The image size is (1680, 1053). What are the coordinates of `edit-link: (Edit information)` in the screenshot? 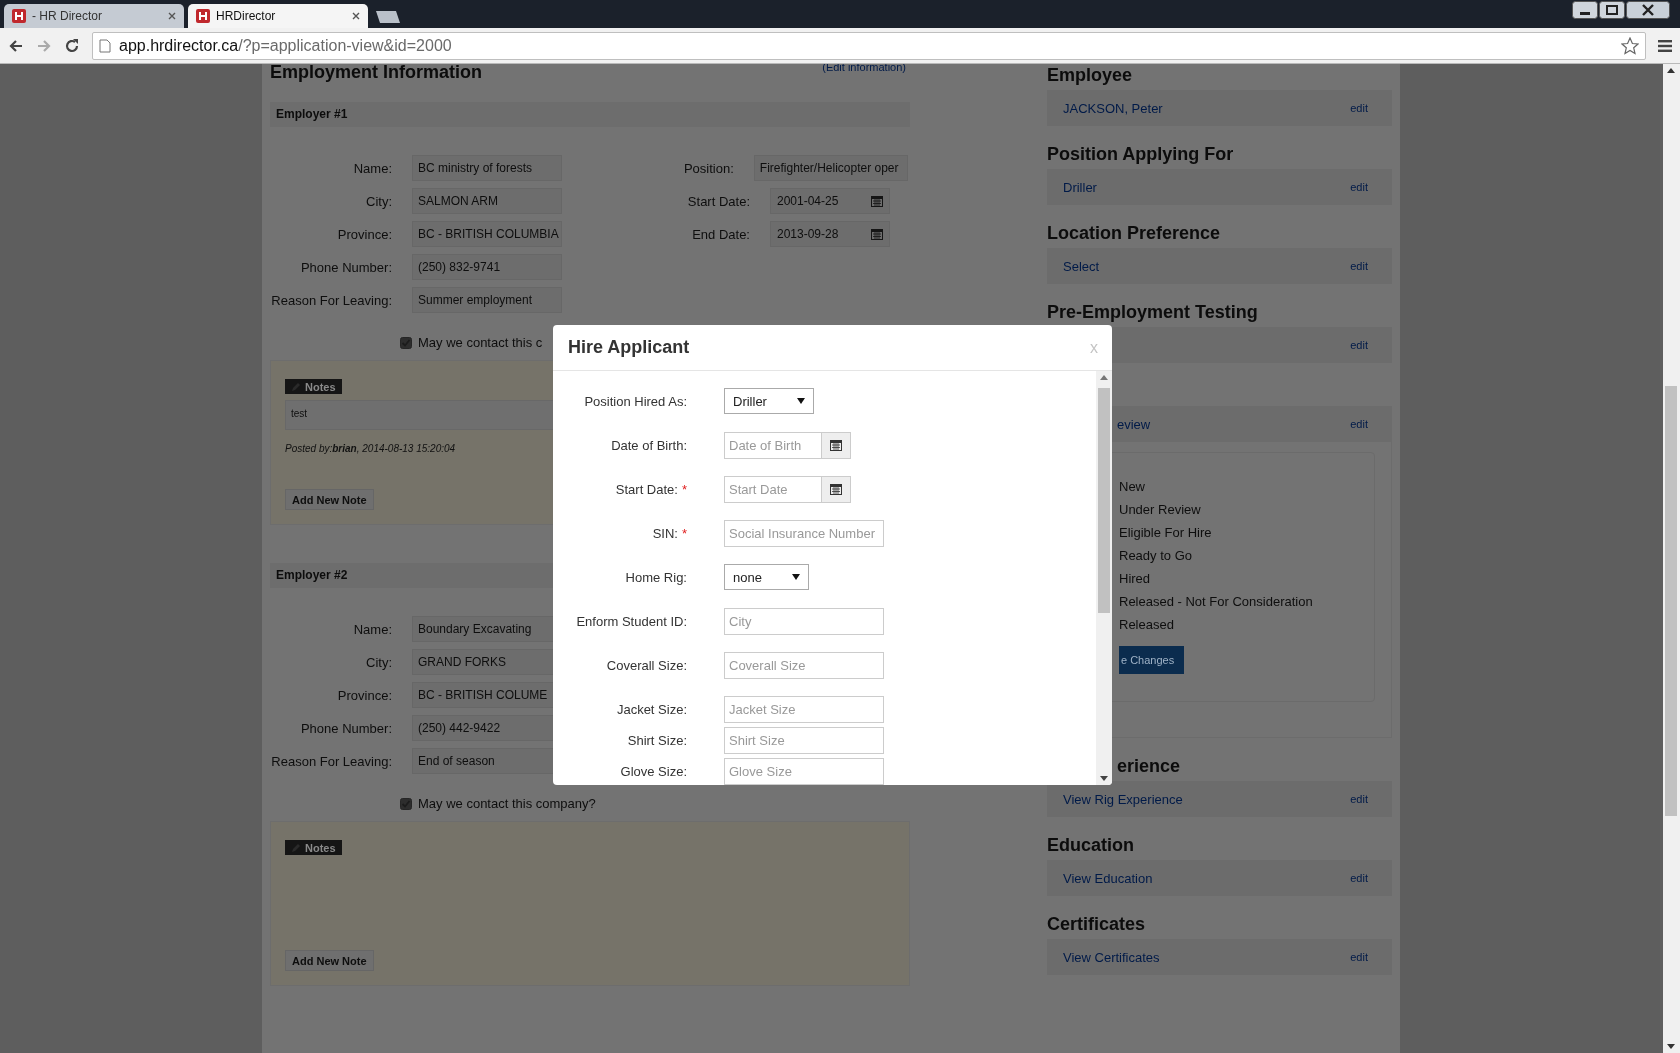 It's located at (864, 68).